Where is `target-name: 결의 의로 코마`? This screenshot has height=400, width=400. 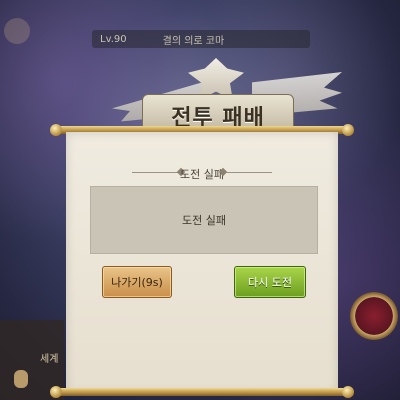
target-name: 결의 의로 코마 is located at coordinates (193, 41).